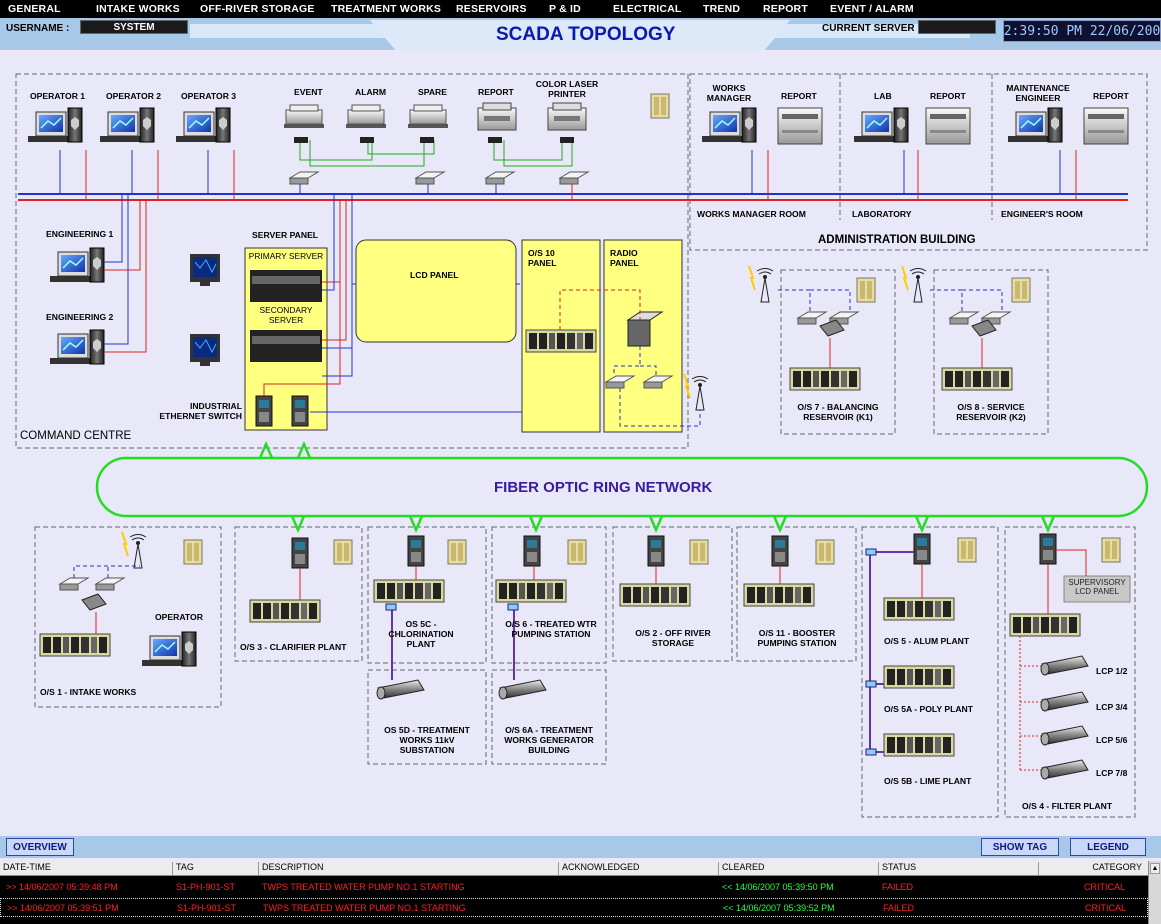 Image resolution: width=1161 pixels, height=924 pixels. I want to click on lcp-5-6-icon, so click(1064, 735).